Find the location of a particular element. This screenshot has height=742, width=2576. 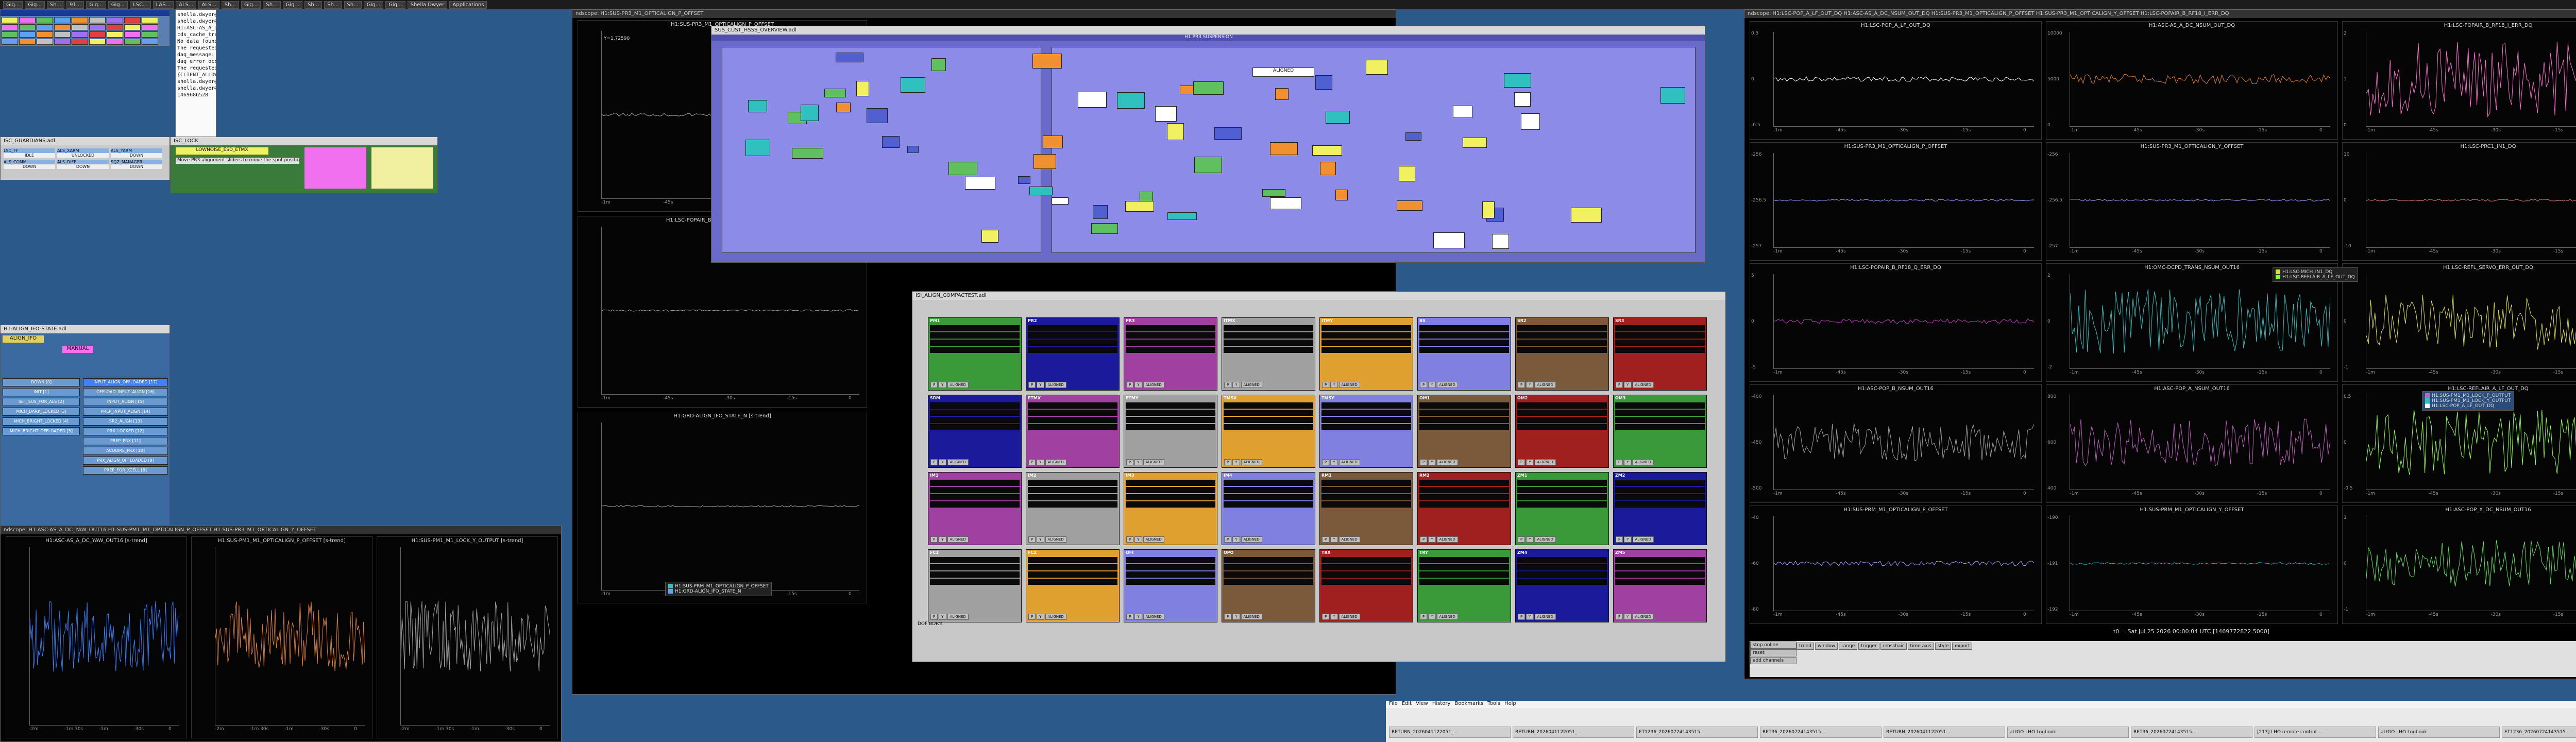

isi-optic-tile: PR2 P Y ALIGNED is located at coordinates (1073, 354).